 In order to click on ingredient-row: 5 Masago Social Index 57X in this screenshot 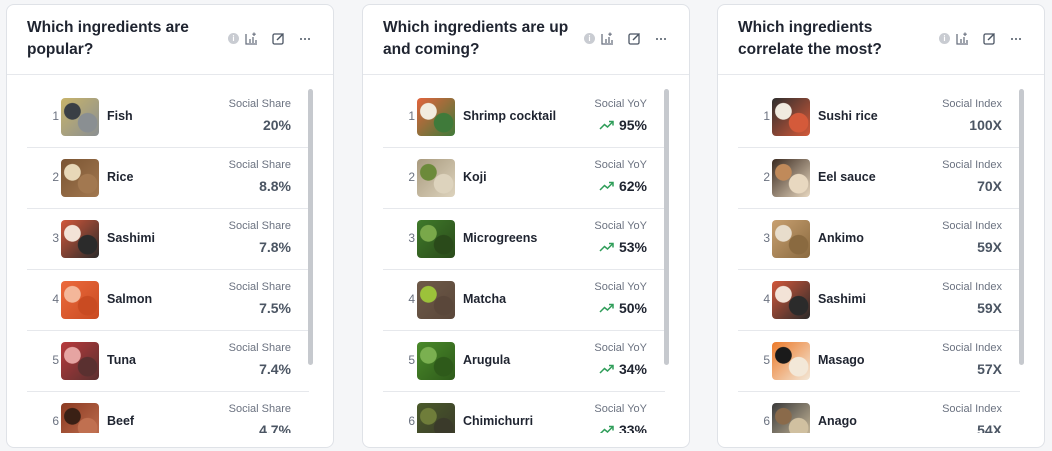, I will do `click(879, 361)`.